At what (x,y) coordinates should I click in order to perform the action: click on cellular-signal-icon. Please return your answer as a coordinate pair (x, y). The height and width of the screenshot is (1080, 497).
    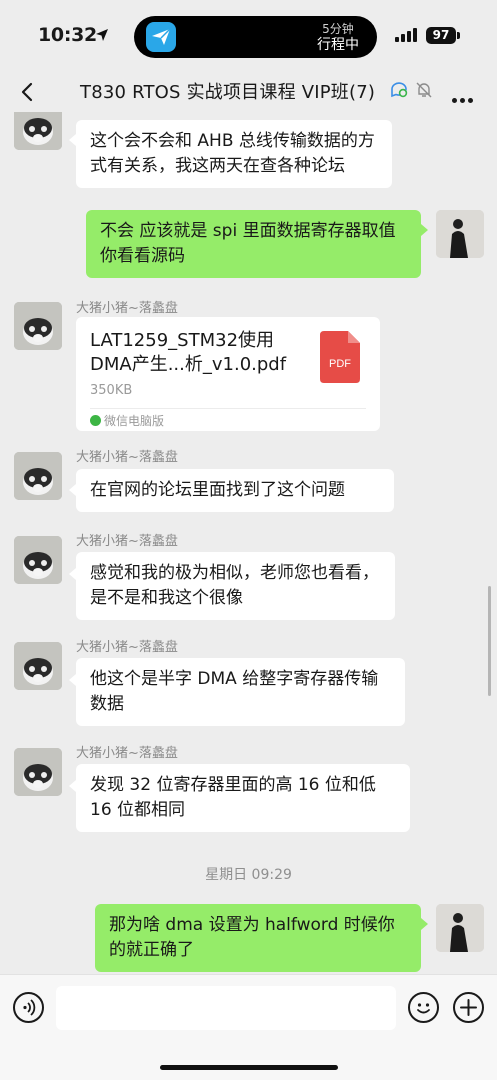
    Looking at the image, I should click on (406, 35).